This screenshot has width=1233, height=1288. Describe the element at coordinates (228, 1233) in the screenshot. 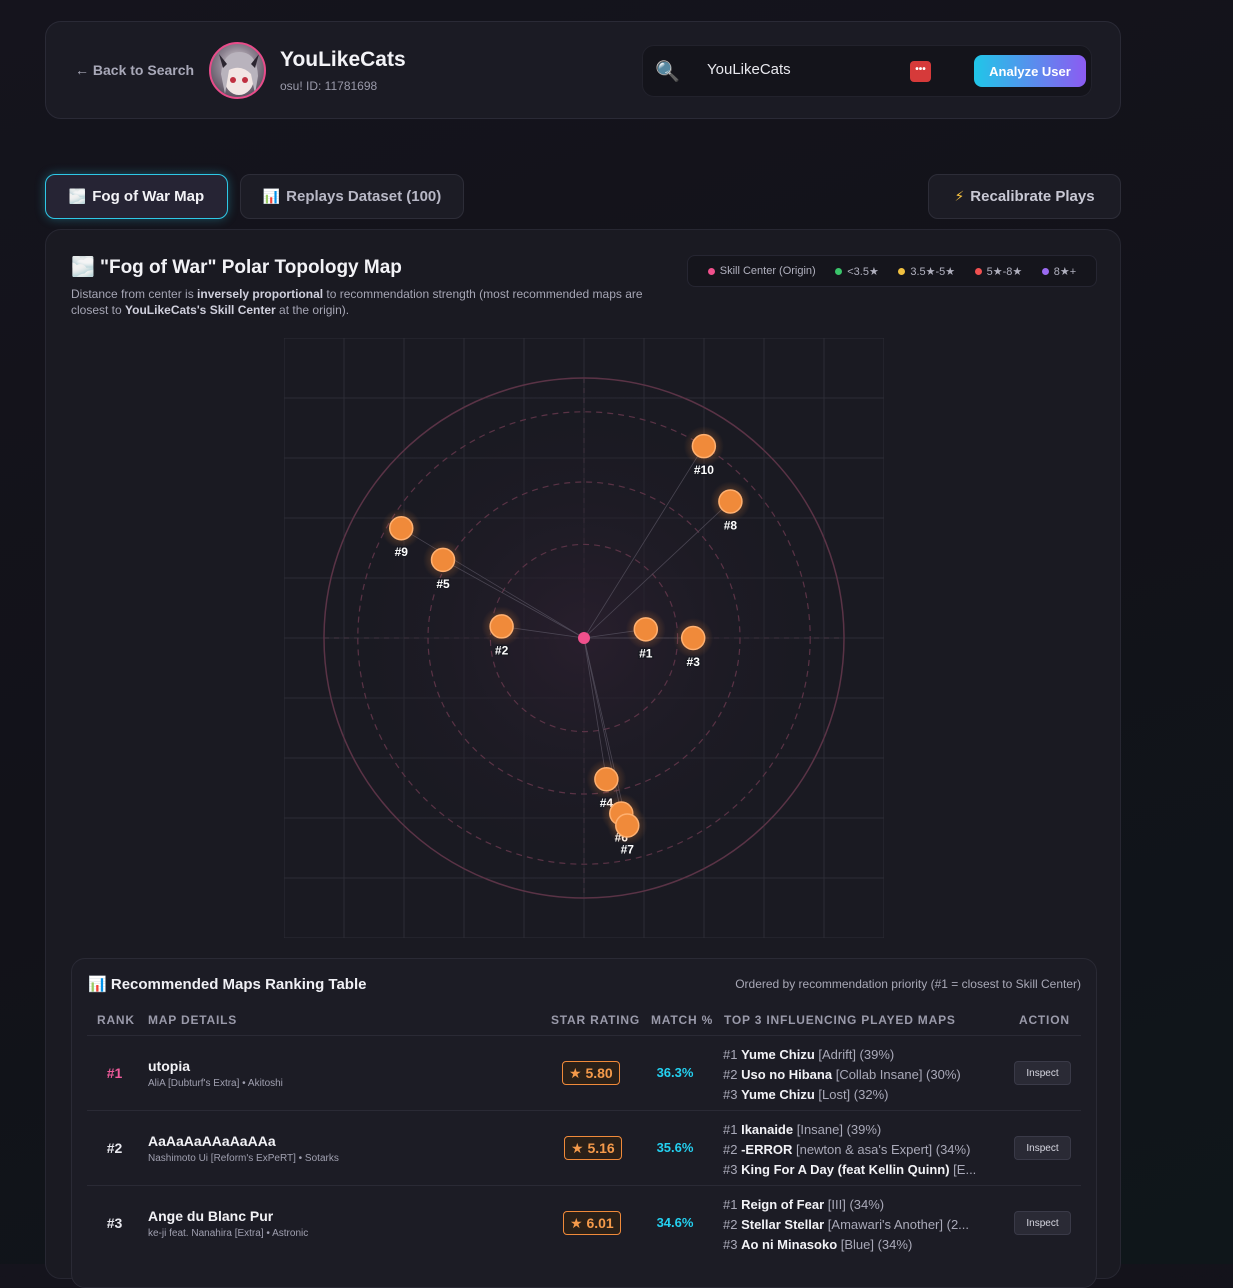

I see `map-subtitle: ke-ji feat. Nanahira [Extra] • Astronic` at that location.